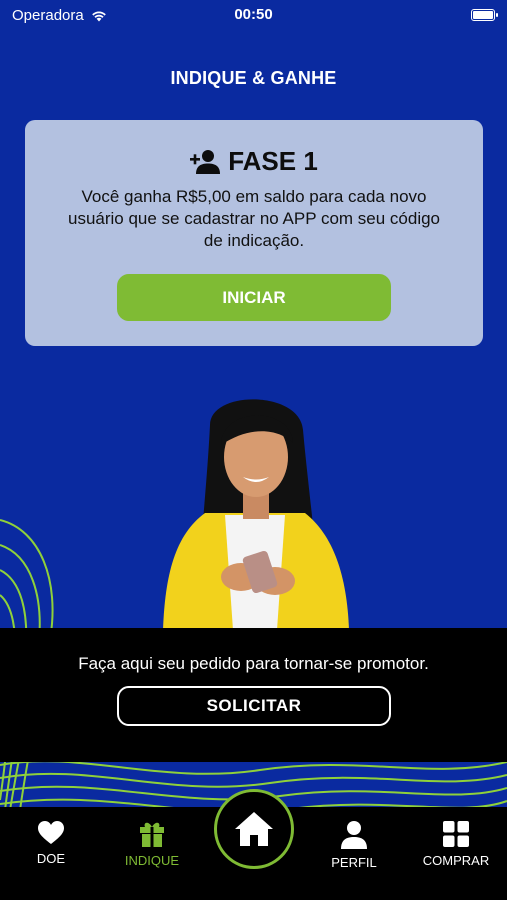 This screenshot has height=900, width=507. What do you see at coordinates (273, 161) in the screenshot?
I see `phase-title: FASE 1` at bounding box center [273, 161].